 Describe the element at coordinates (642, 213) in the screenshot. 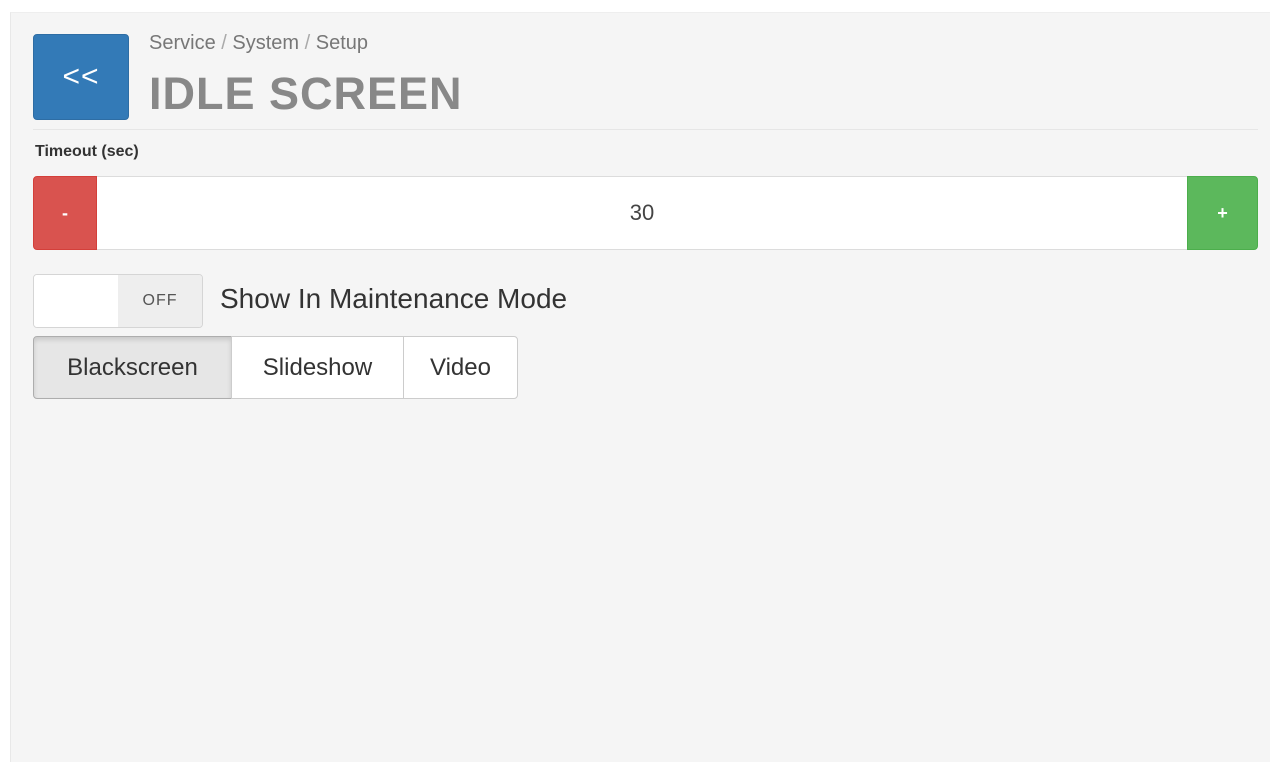

I see `timeout-value-field: 30` at that location.